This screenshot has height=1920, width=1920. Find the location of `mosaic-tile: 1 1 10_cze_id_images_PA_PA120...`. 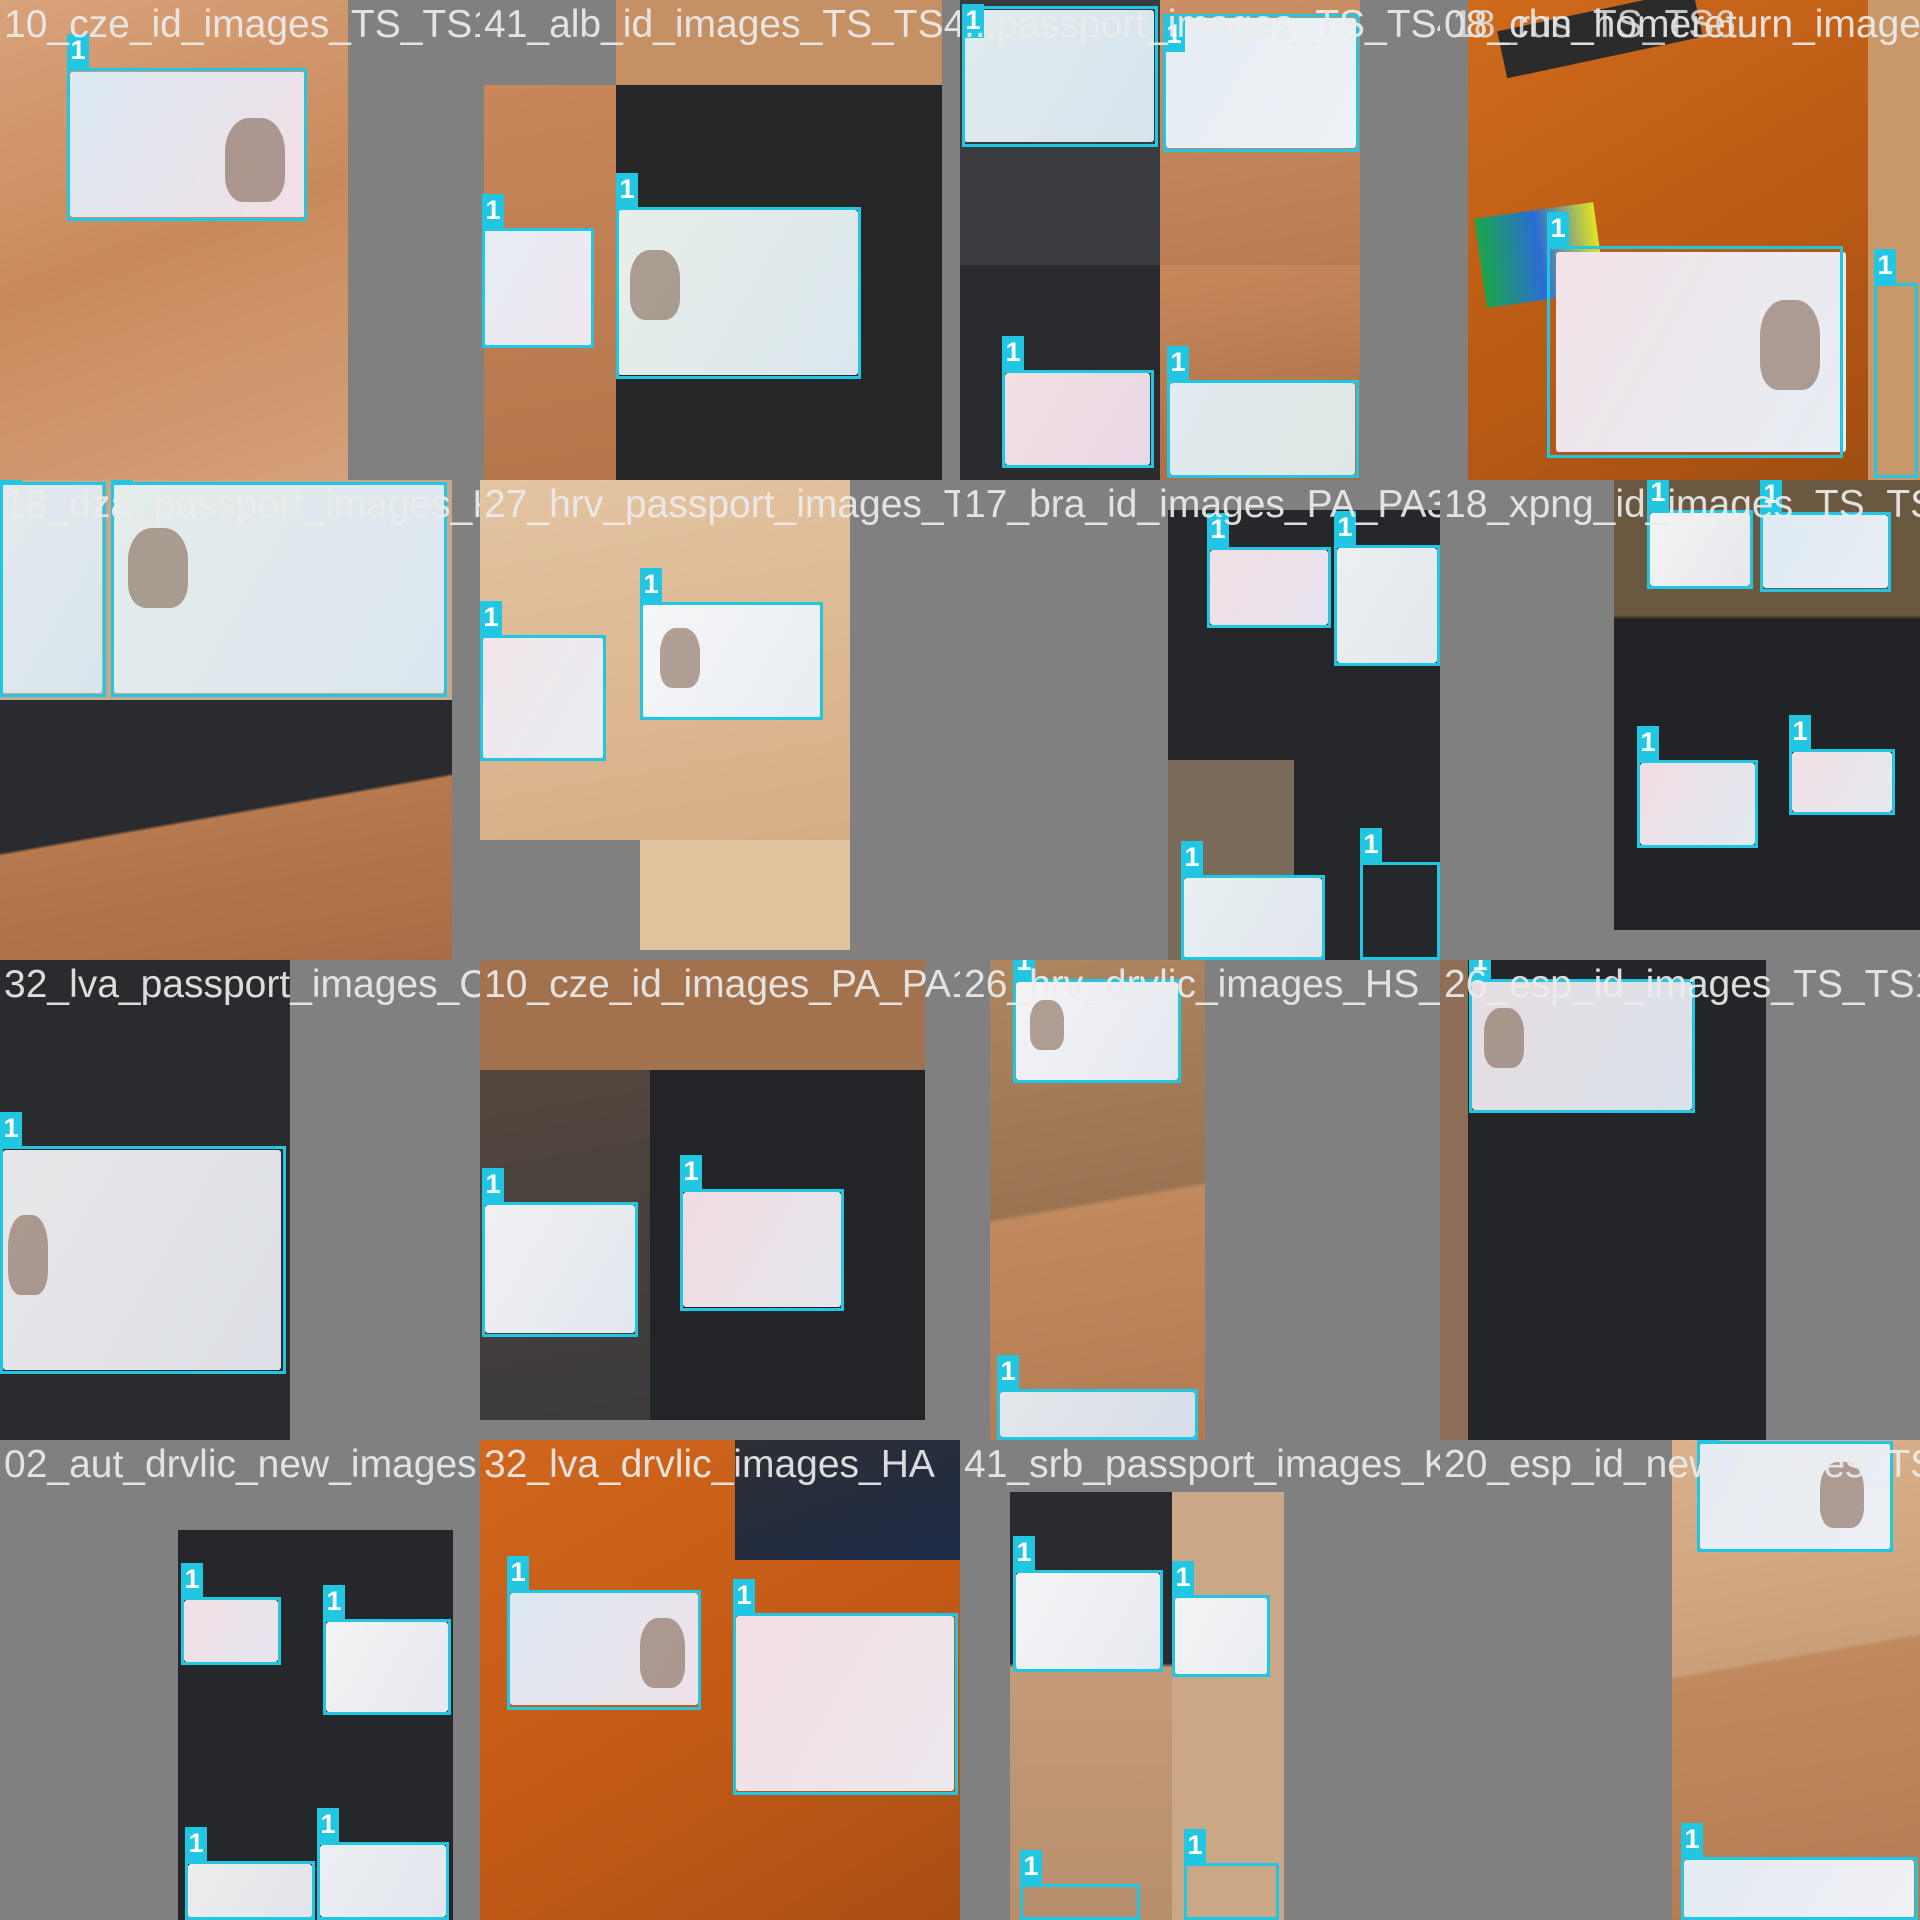

mosaic-tile: 1 1 10_cze_id_images_PA_PA120... is located at coordinates (720, 1200).